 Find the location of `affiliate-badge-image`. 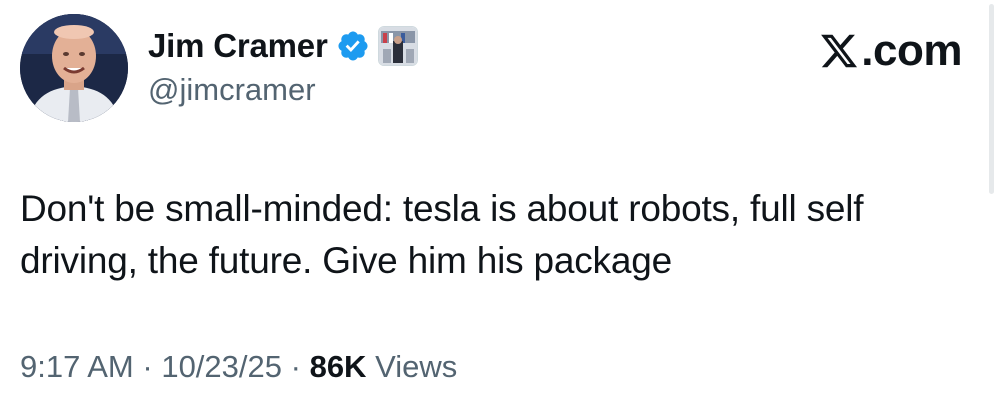

affiliate-badge-image is located at coordinates (397, 46).